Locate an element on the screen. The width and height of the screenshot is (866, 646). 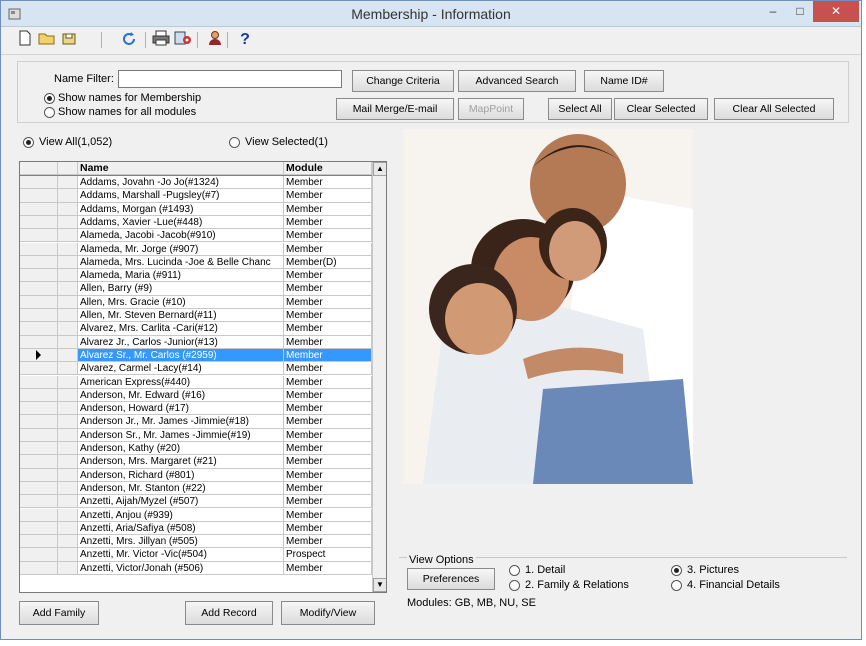
advanced-search-button: Advanced Search is located at coordinates (517, 81).